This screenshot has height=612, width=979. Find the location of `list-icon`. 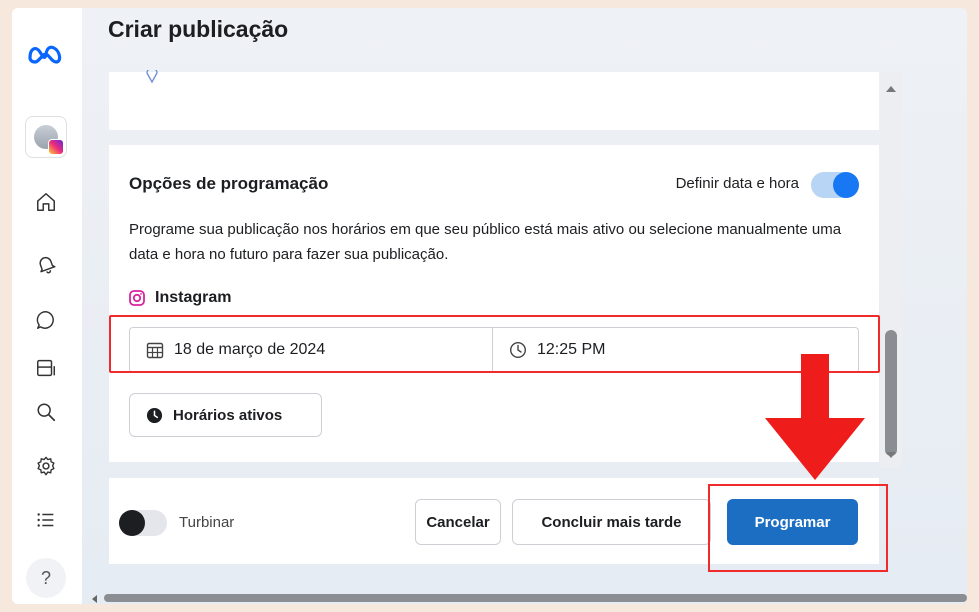

list-icon is located at coordinates (45, 520).